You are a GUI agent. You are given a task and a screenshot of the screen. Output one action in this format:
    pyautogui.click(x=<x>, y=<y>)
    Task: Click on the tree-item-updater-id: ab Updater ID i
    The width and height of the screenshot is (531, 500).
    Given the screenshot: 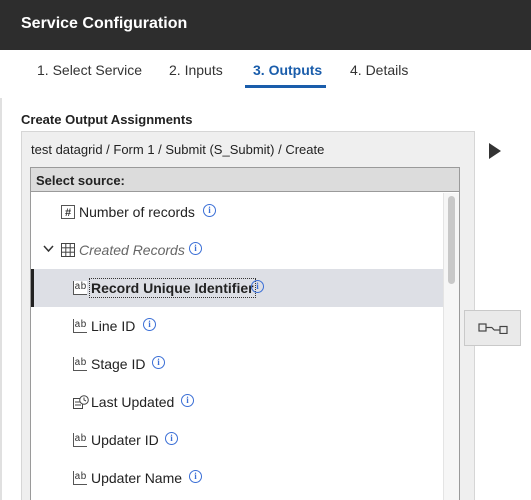 What is the action you would take?
    pyautogui.click(x=237, y=440)
    